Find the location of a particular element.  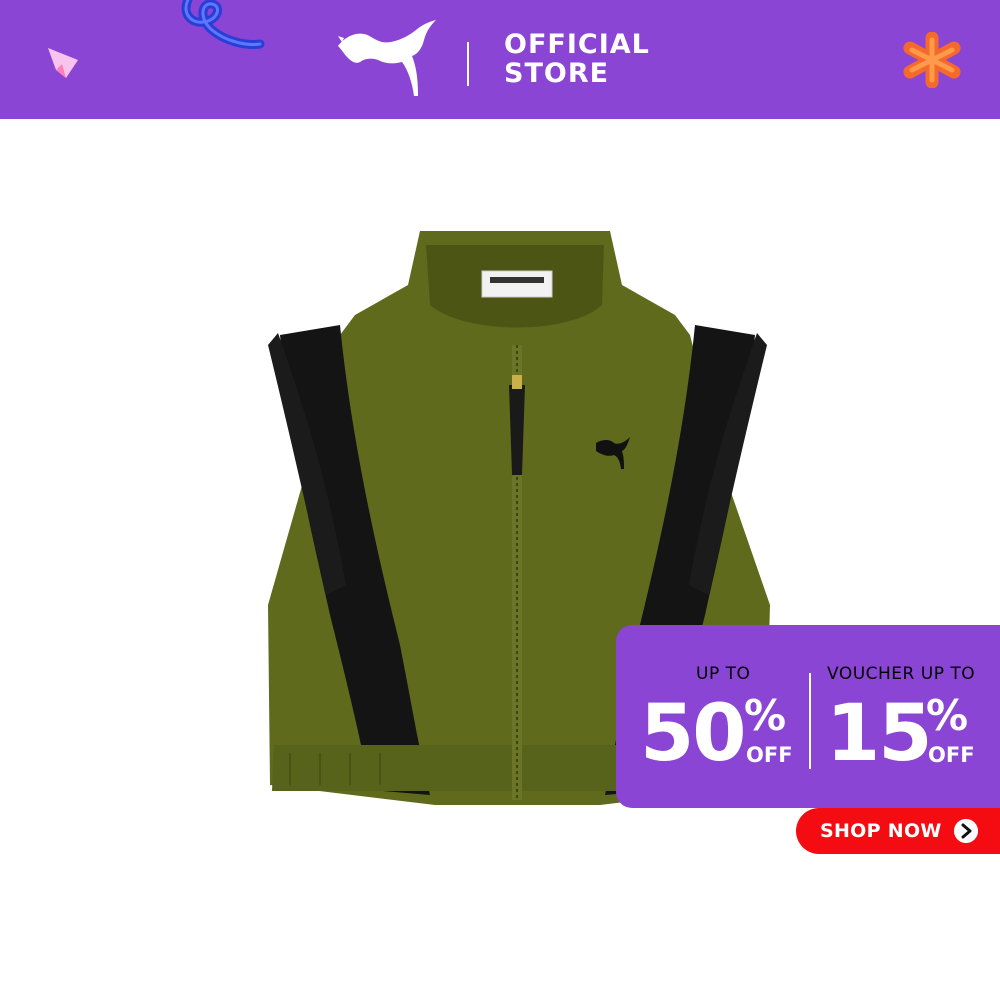

store-header-banner: OFFICIAL STORE is located at coordinates (500, 59).